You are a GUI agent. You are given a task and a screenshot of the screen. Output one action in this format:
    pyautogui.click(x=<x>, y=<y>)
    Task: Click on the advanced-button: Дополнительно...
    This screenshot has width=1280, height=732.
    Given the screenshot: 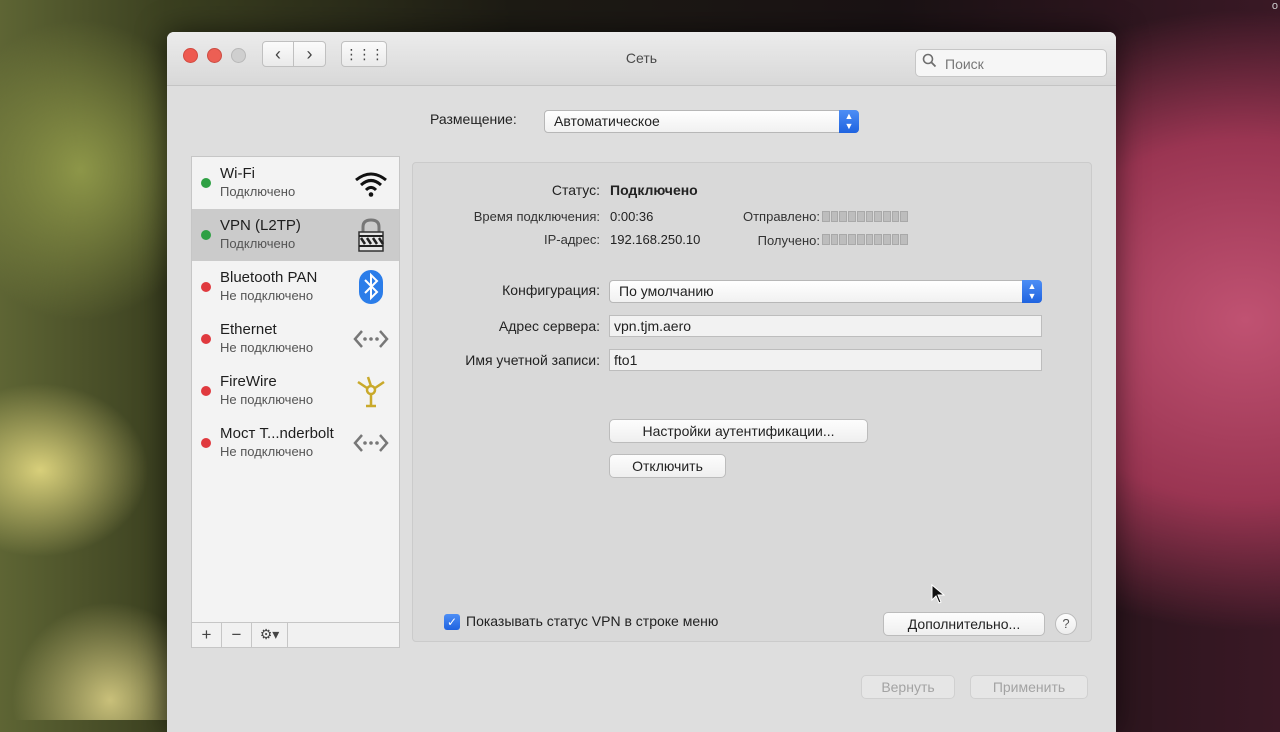 What is the action you would take?
    pyautogui.click(x=964, y=624)
    